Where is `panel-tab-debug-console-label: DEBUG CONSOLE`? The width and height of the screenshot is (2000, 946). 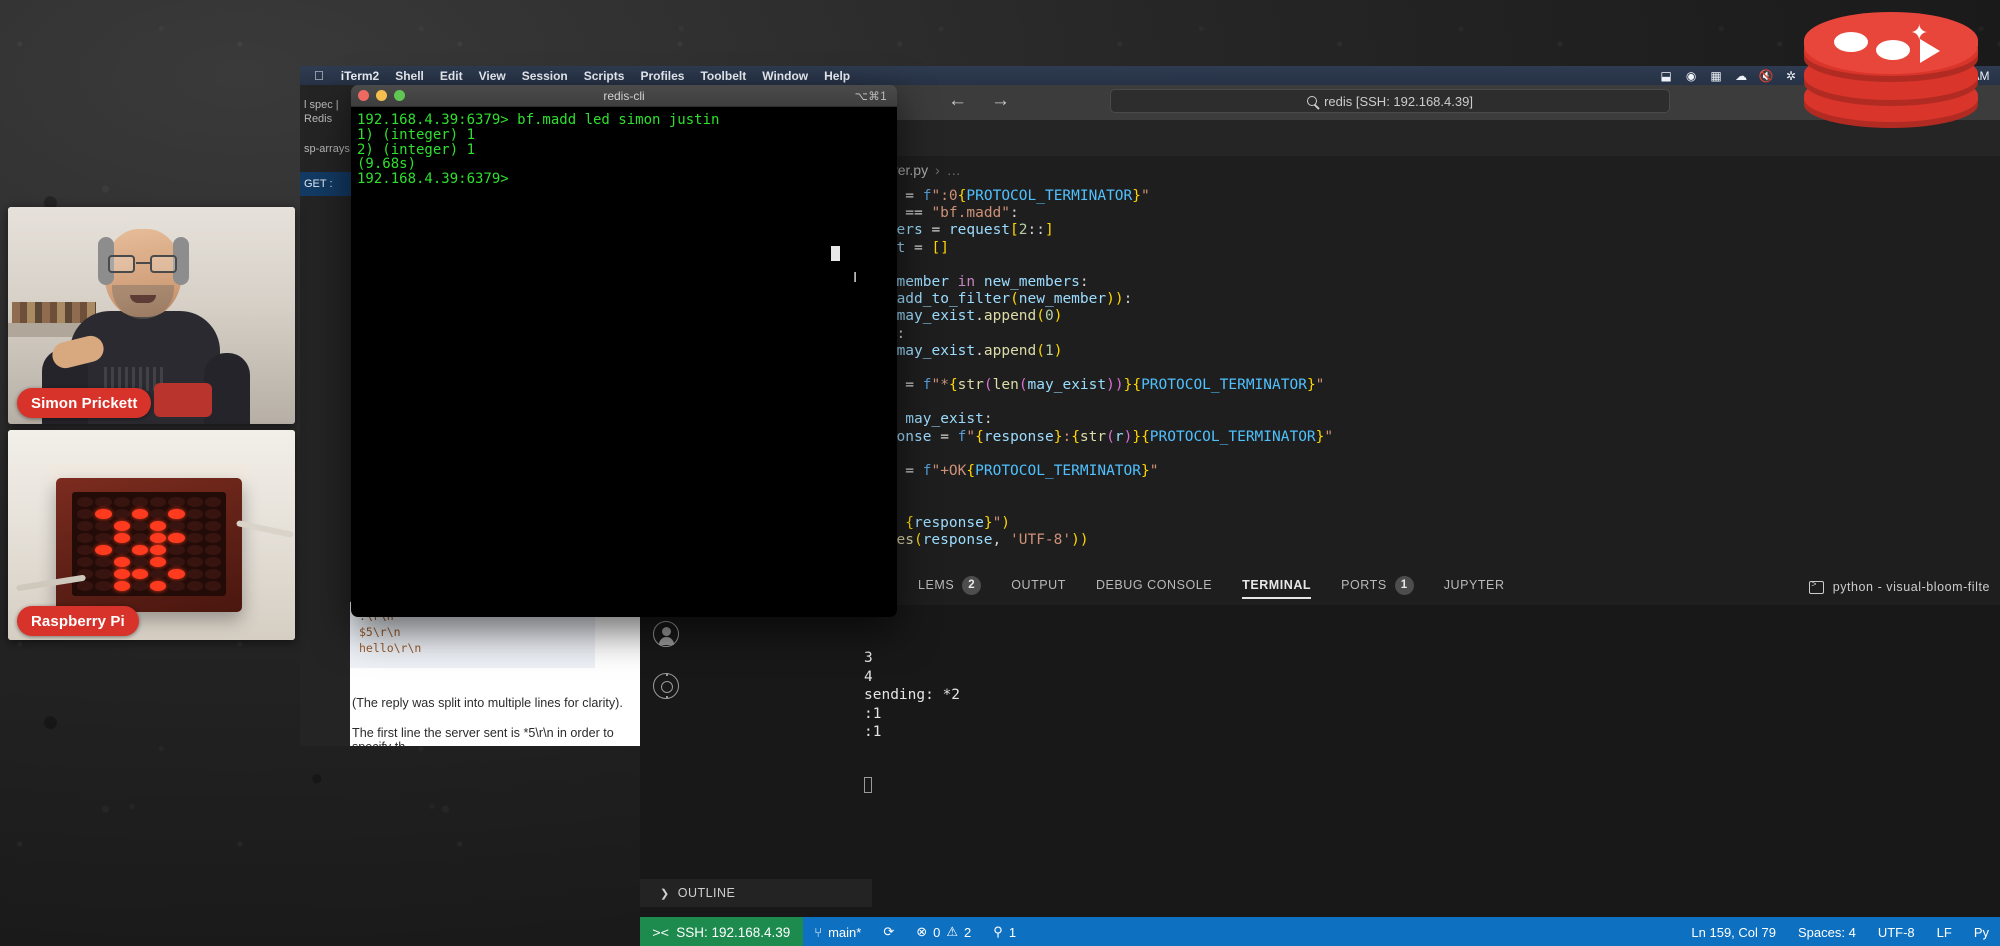
panel-tab-debug-console-label: DEBUG CONSOLE is located at coordinates (1154, 585).